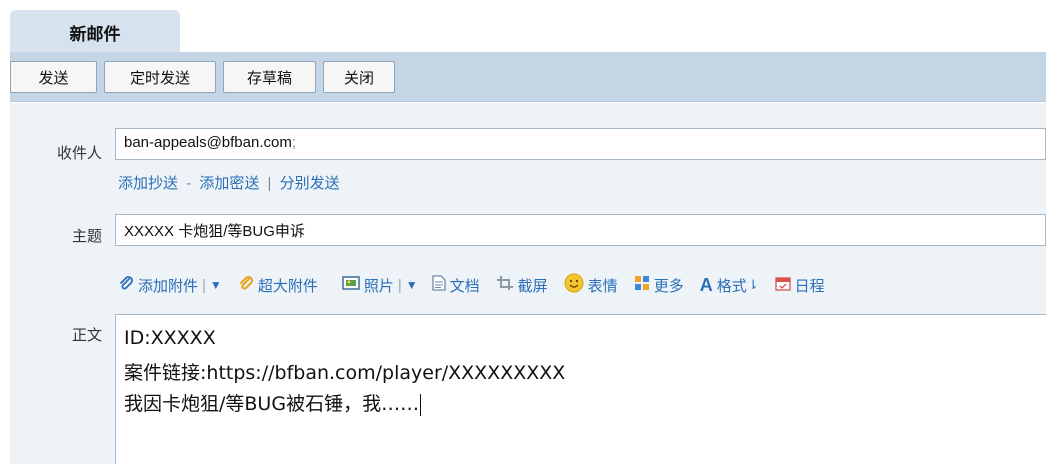  What do you see at coordinates (706, 284) in the screenshot?
I see `format-icon: A` at bounding box center [706, 284].